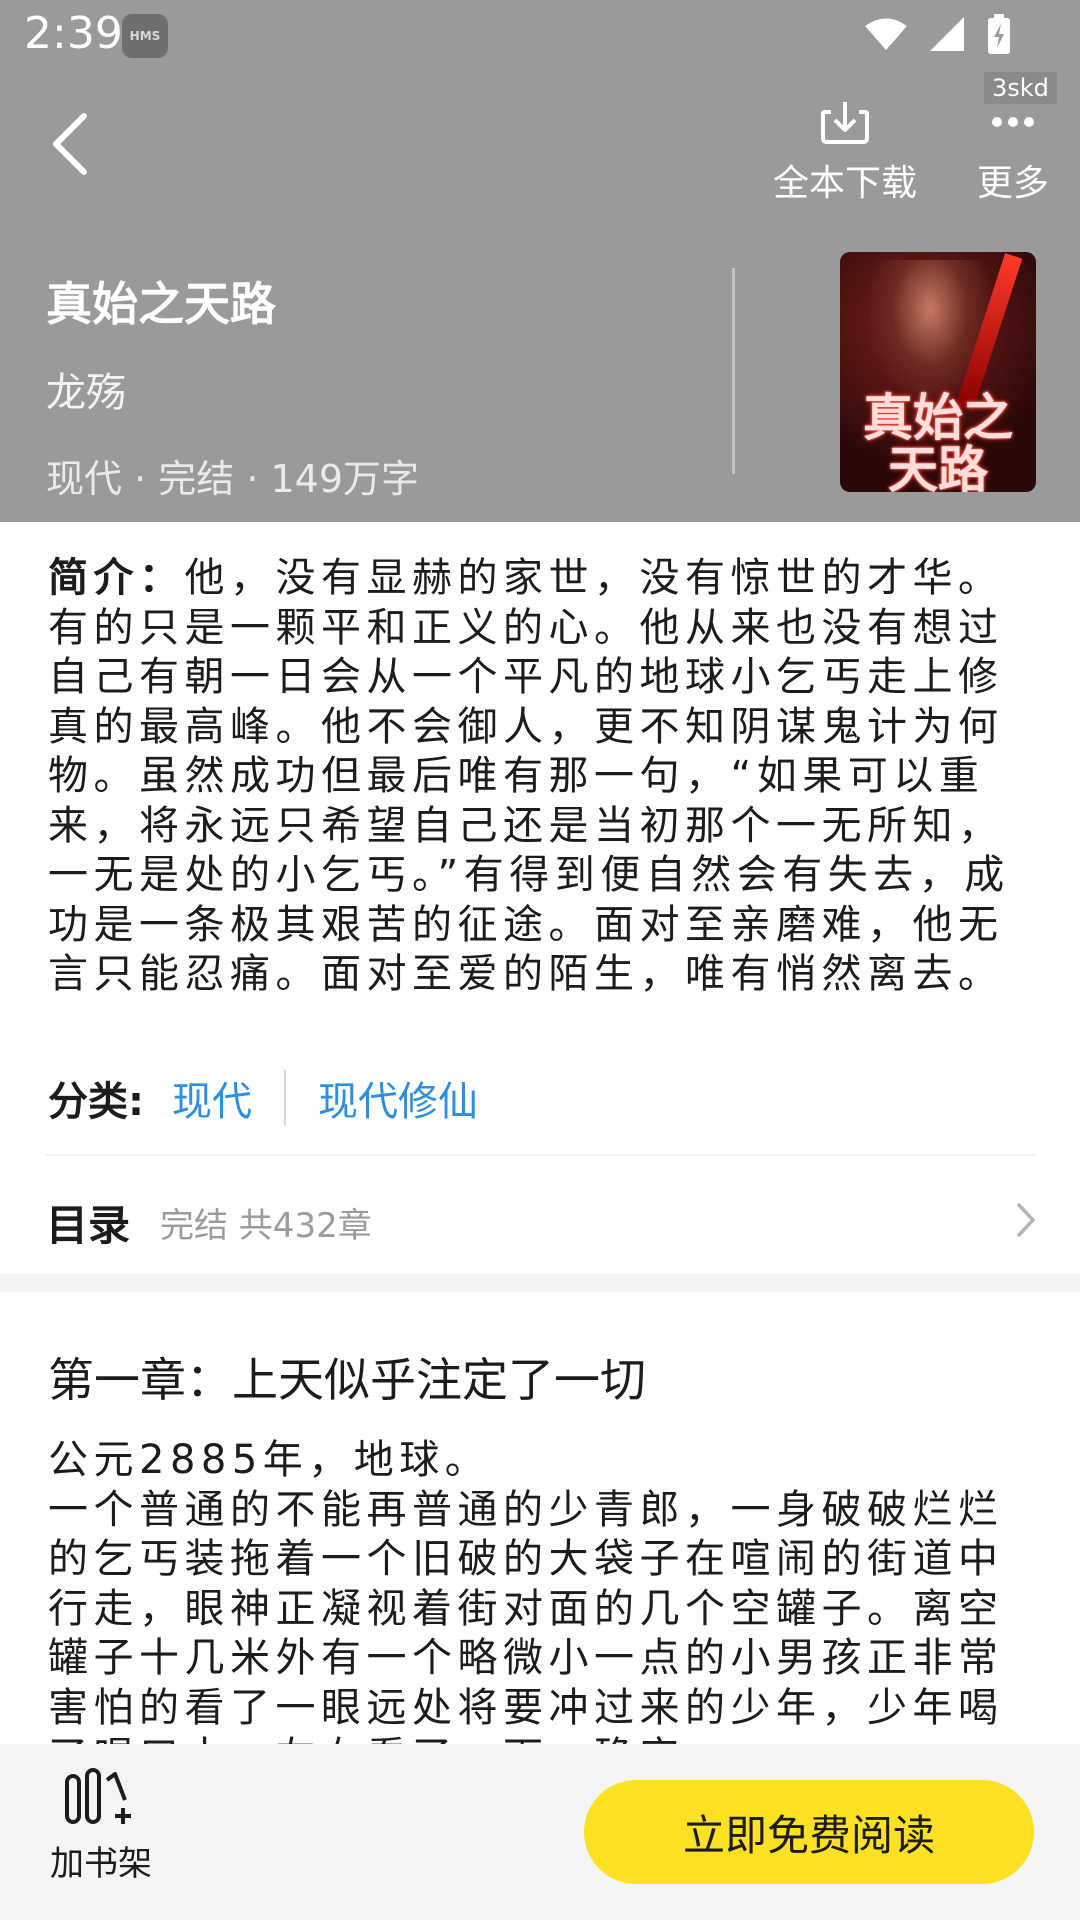 The image size is (1080, 1920). I want to click on toc-status: 完结 共432章, so click(266, 1226).